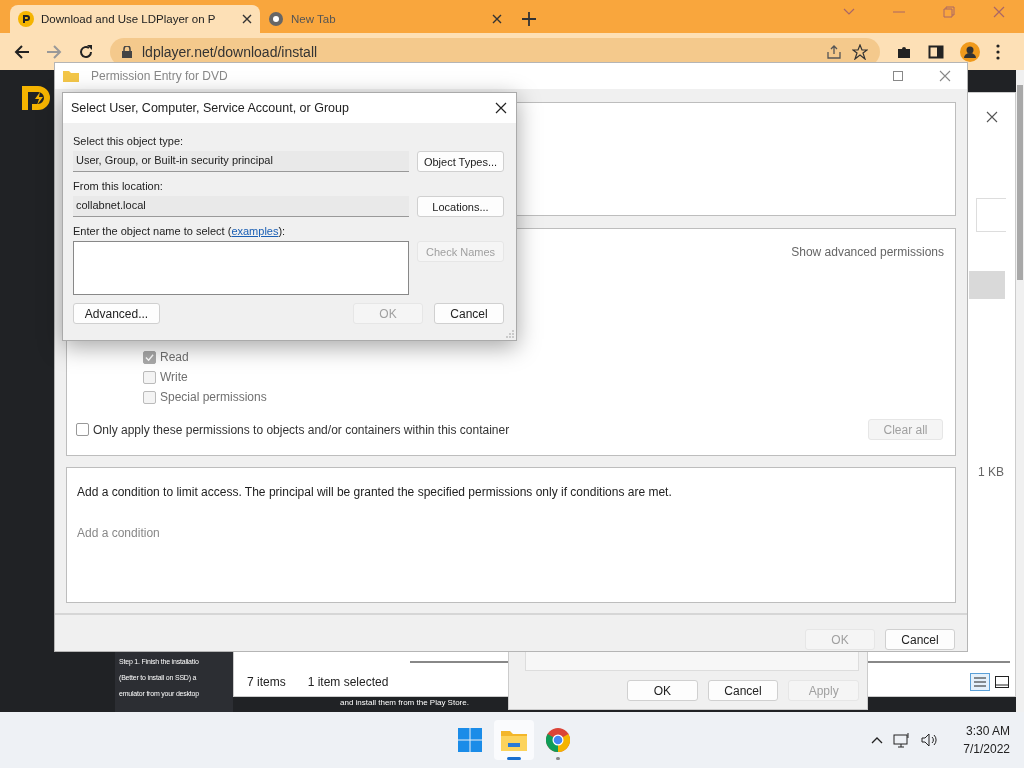 The width and height of the screenshot is (1024, 768). Describe the element at coordinates (987, 731) in the screenshot. I see `clock-time: 3:30 AM` at that location.